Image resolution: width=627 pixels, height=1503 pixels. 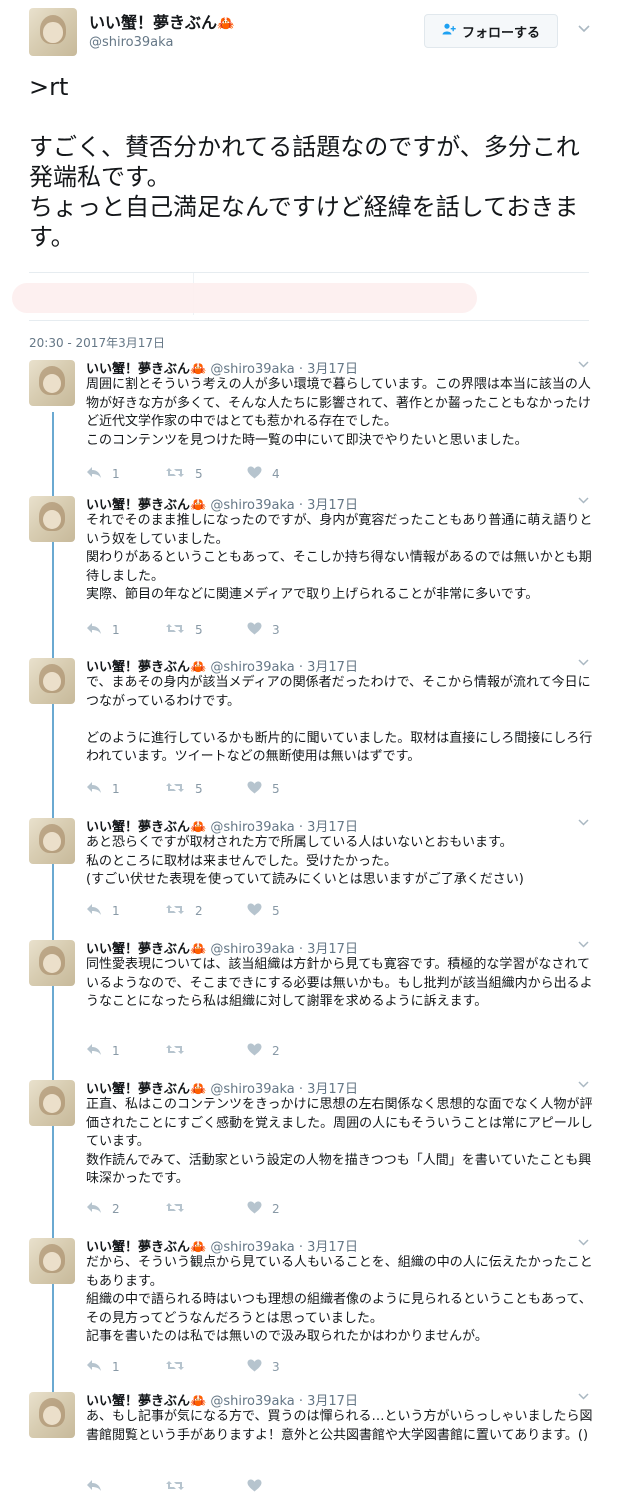 What do you see at coordinates (276, 1209) in the screenshot?
I see `like-count: 2` at bounding box center [276, 1209].